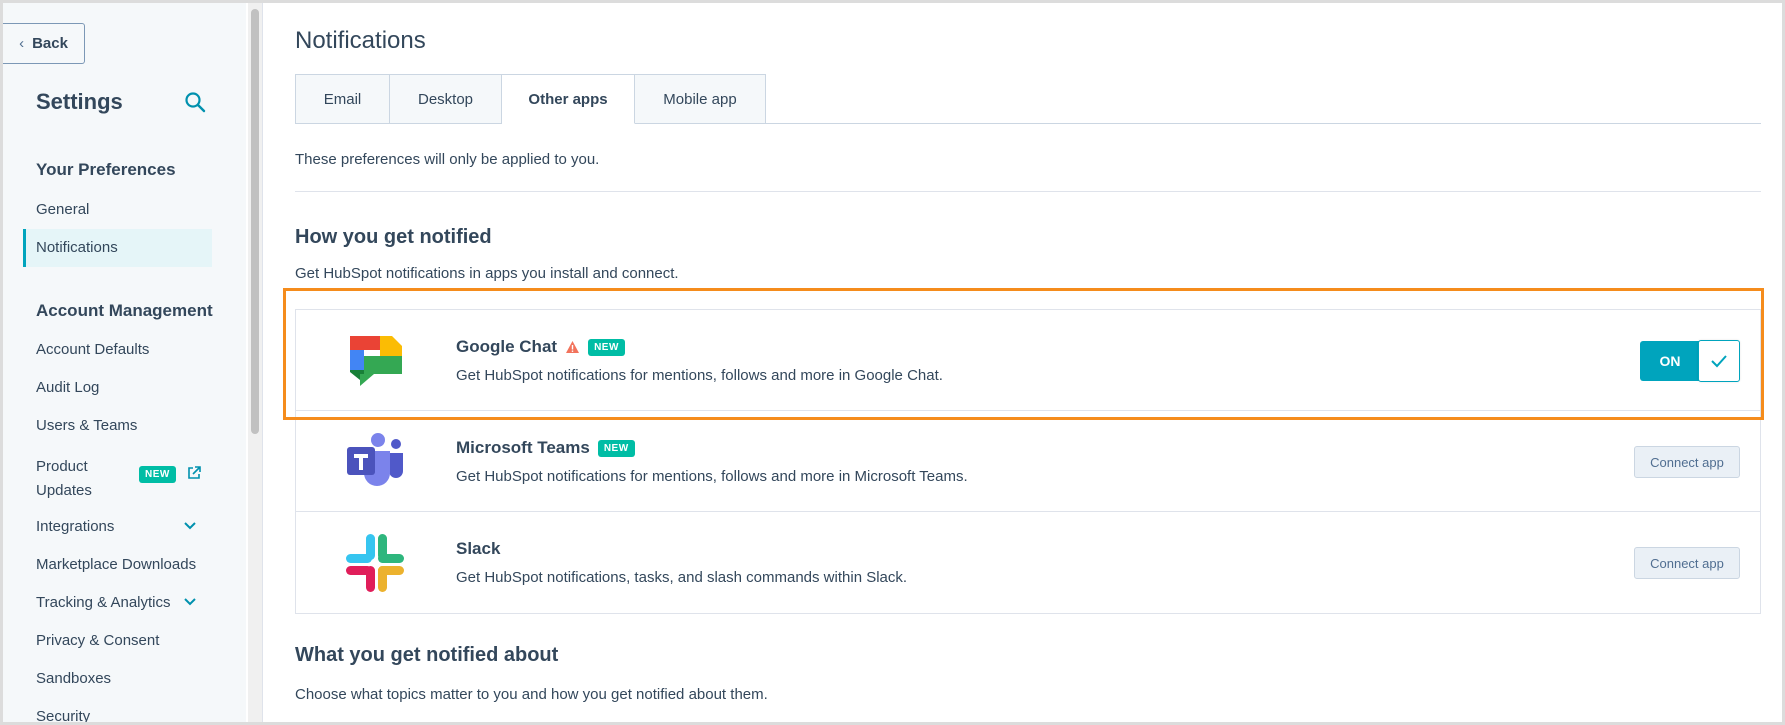 This screenshot has height=725, width=1785. I want to click on sidebar-item-sandboxes: Sandboxes, so click(73, 678).